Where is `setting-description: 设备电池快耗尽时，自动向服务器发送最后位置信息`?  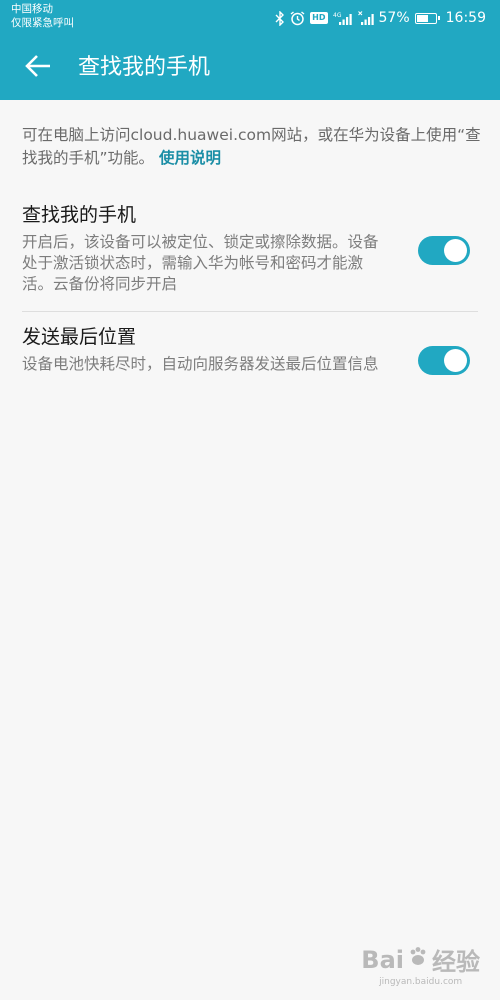 setting-description: 设备电池快耗尽时，自动向服务器发送最后位置信息 is located at coordinates (200, 364).